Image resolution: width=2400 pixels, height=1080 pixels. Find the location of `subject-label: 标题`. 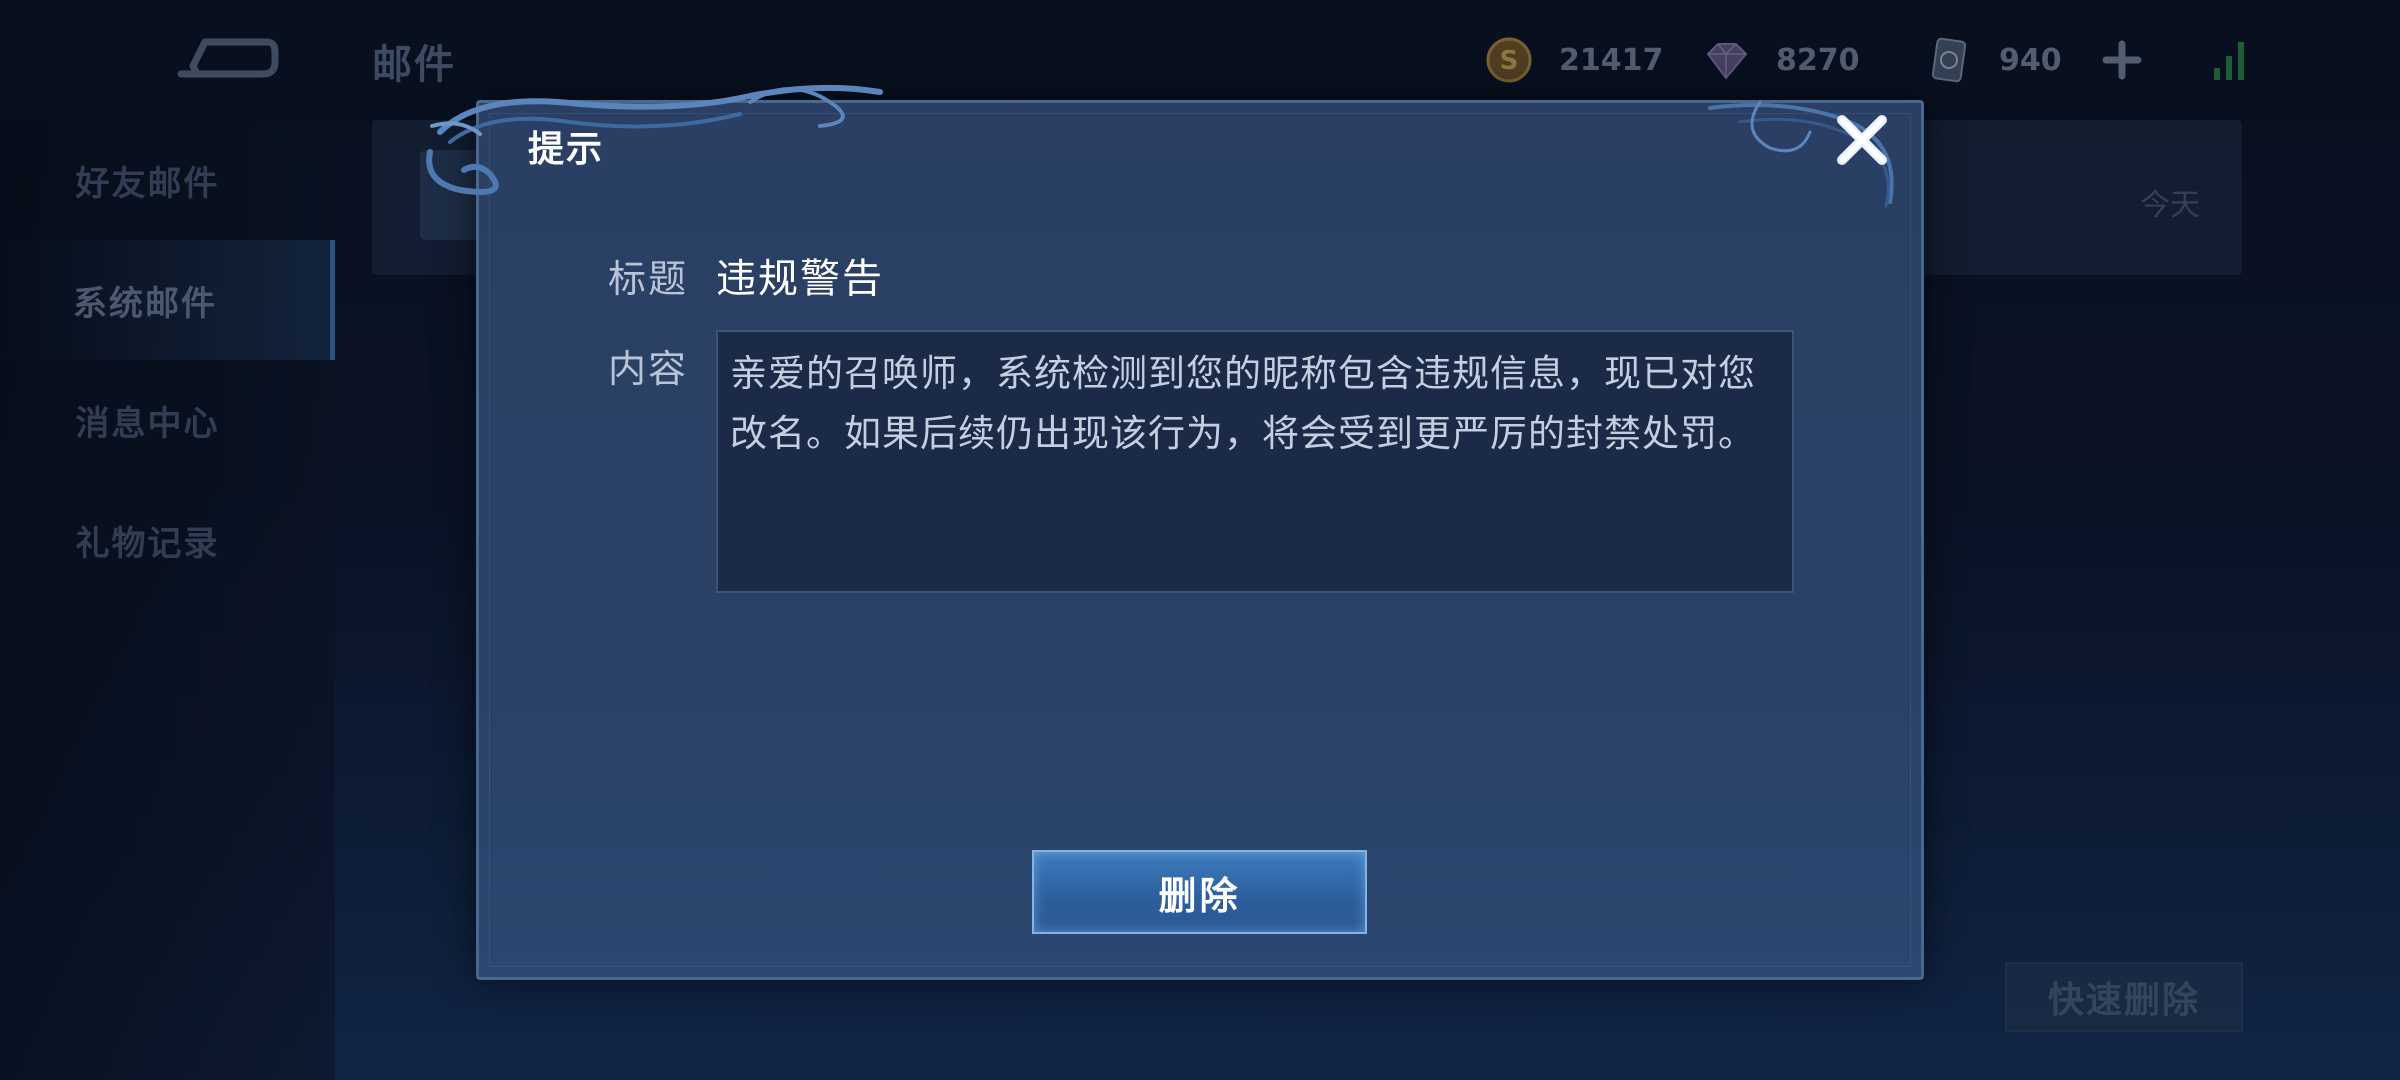

subject-label: 标题 is located at coordinates (648, 279).